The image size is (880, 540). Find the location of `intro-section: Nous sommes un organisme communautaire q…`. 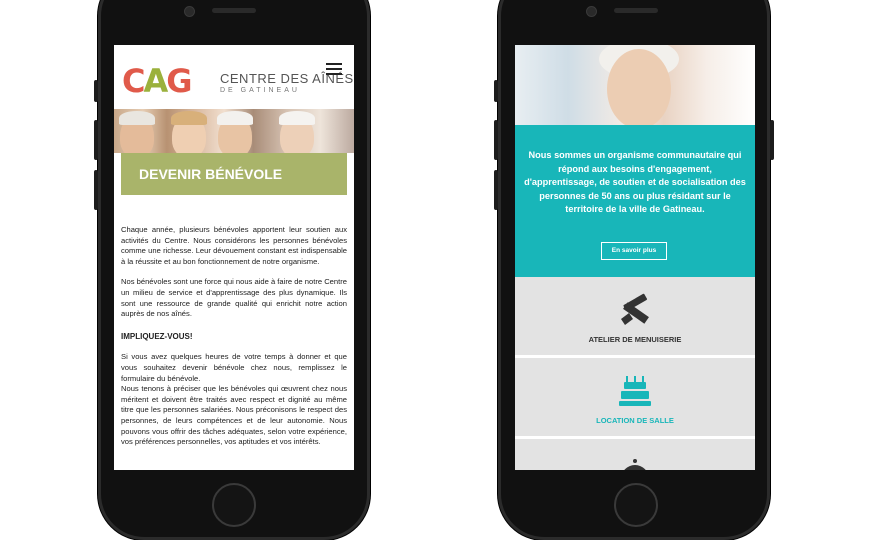

intro-section: Nous sommes un organisme communautaire q… is located at coordinates (635, 201).